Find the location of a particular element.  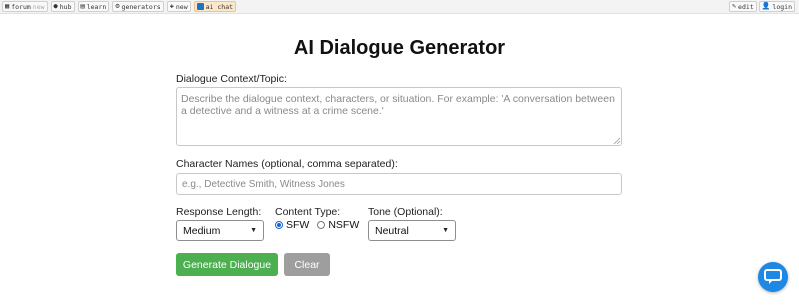

nav-hub-label: hub is located at coordinates (65, 6).